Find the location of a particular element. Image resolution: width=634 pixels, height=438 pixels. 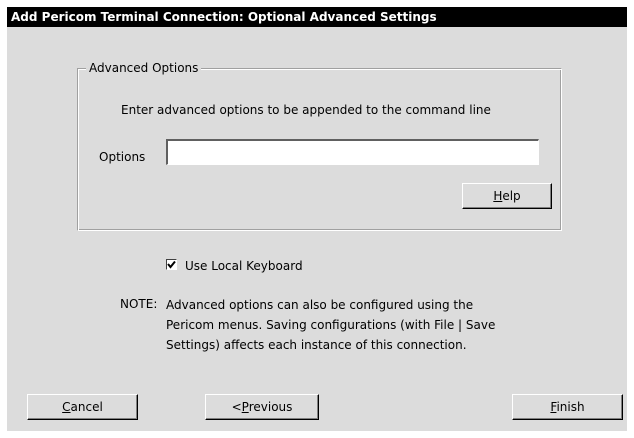

previous-button-rest: revious is located at coordinates (270, 407).